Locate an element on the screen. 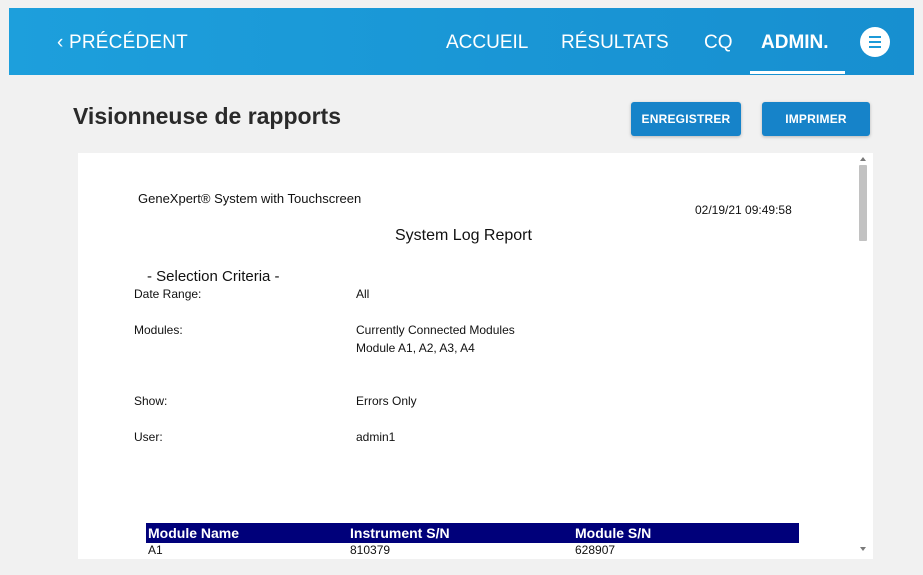 The width and height of the screenshot is (923, 575). scroll-down-arrow-icon is located at coordinates (863, 549).